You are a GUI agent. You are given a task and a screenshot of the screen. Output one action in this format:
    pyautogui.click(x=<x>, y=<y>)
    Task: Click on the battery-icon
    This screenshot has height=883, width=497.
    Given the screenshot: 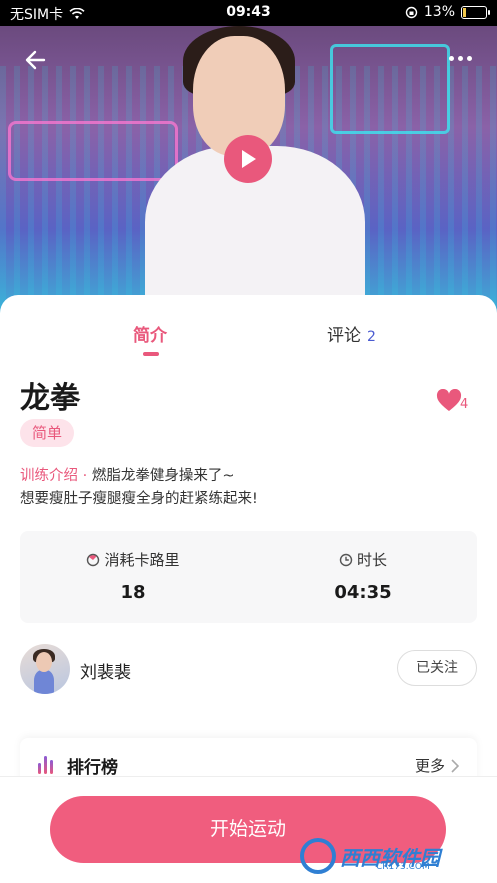 What is the action you would take?
    pyautogui.click(x=475, y=12)
    